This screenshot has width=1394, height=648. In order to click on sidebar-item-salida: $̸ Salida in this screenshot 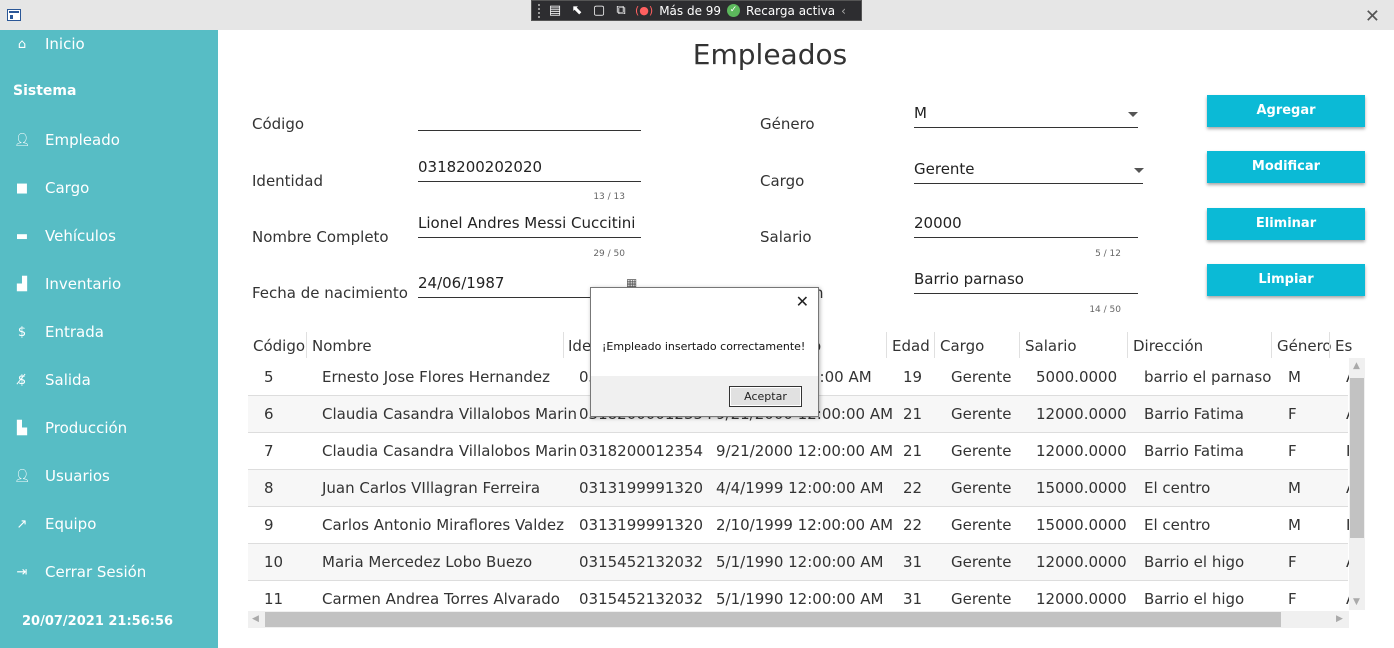, I will do `click(109, 380)`.